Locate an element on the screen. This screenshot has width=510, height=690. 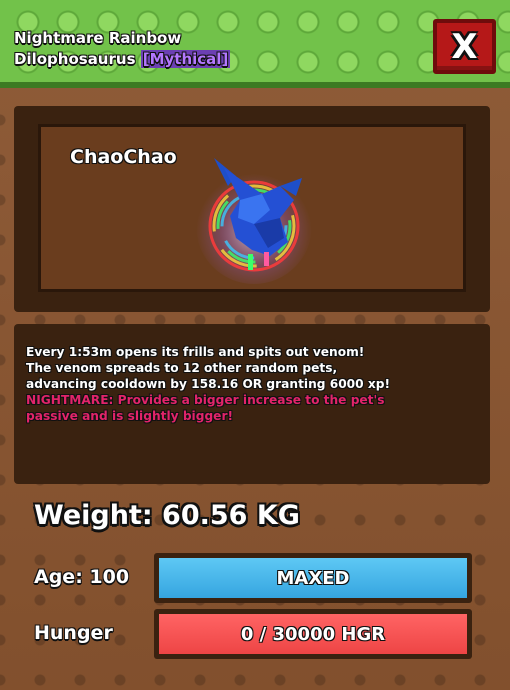
pet-title-line1: Nightmare Rainbow is located at coordinates (98, 38).